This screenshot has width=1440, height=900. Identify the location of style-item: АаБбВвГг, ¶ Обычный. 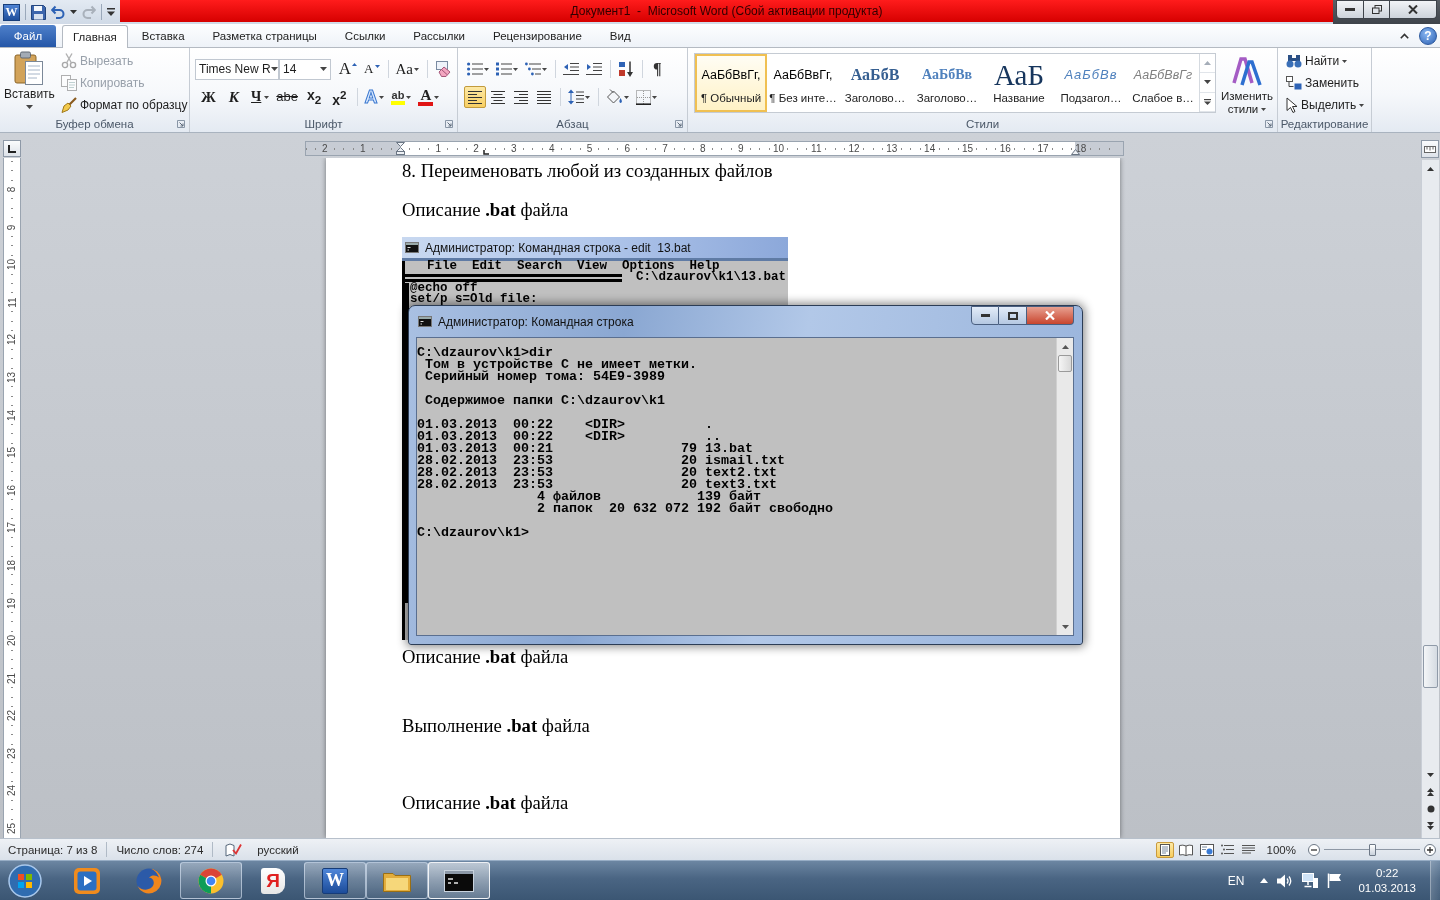
(731, 83).